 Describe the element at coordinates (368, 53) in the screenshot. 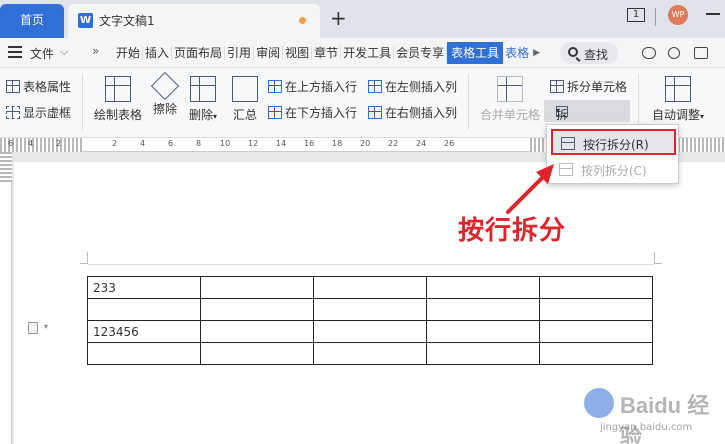

I see `tab-developer: 开发工具` at that location.